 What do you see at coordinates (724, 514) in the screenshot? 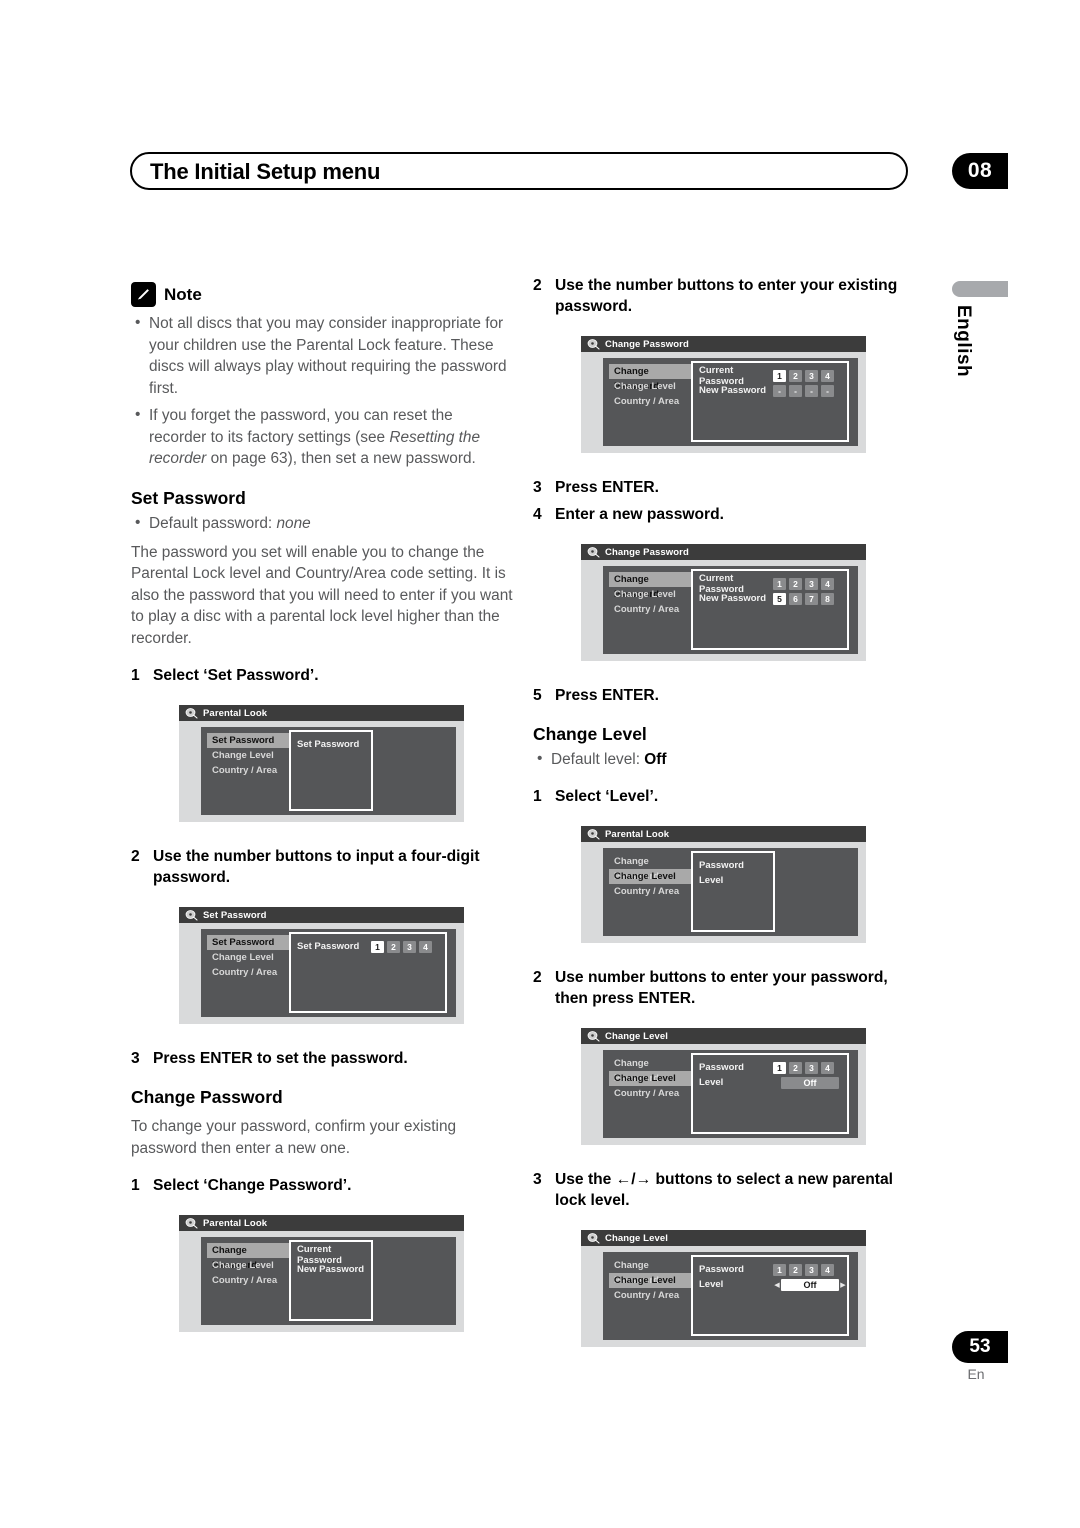
I see `step-enter-new-password: 4 Enter a new password.` at bounding box center [724, 514].